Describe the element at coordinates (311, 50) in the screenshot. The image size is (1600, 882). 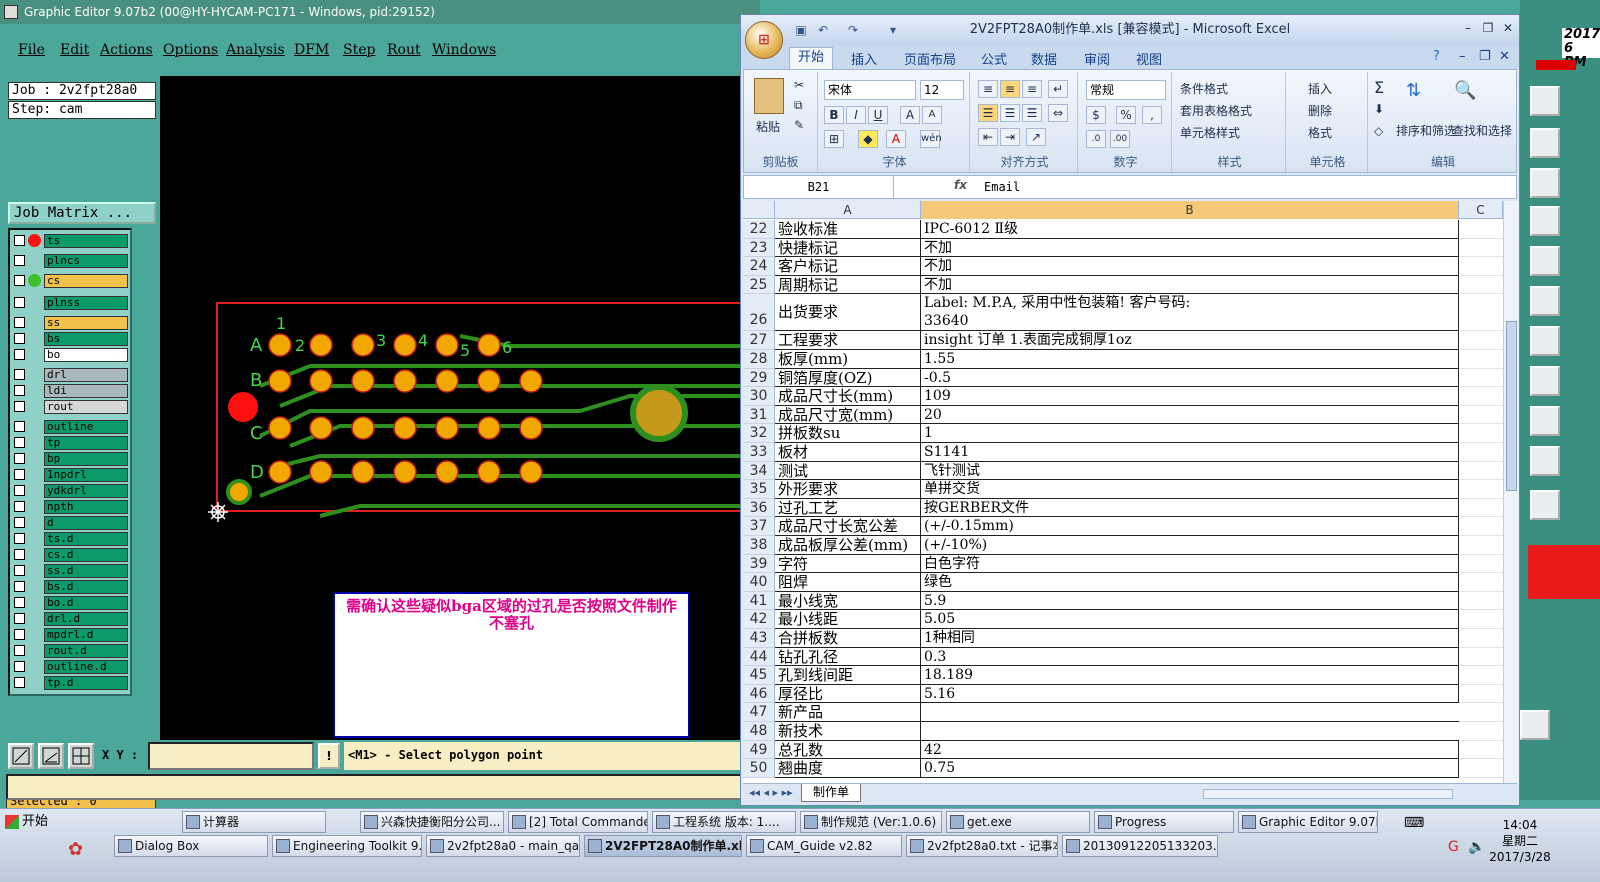
I see `menu-dfm: DFM` at that location.